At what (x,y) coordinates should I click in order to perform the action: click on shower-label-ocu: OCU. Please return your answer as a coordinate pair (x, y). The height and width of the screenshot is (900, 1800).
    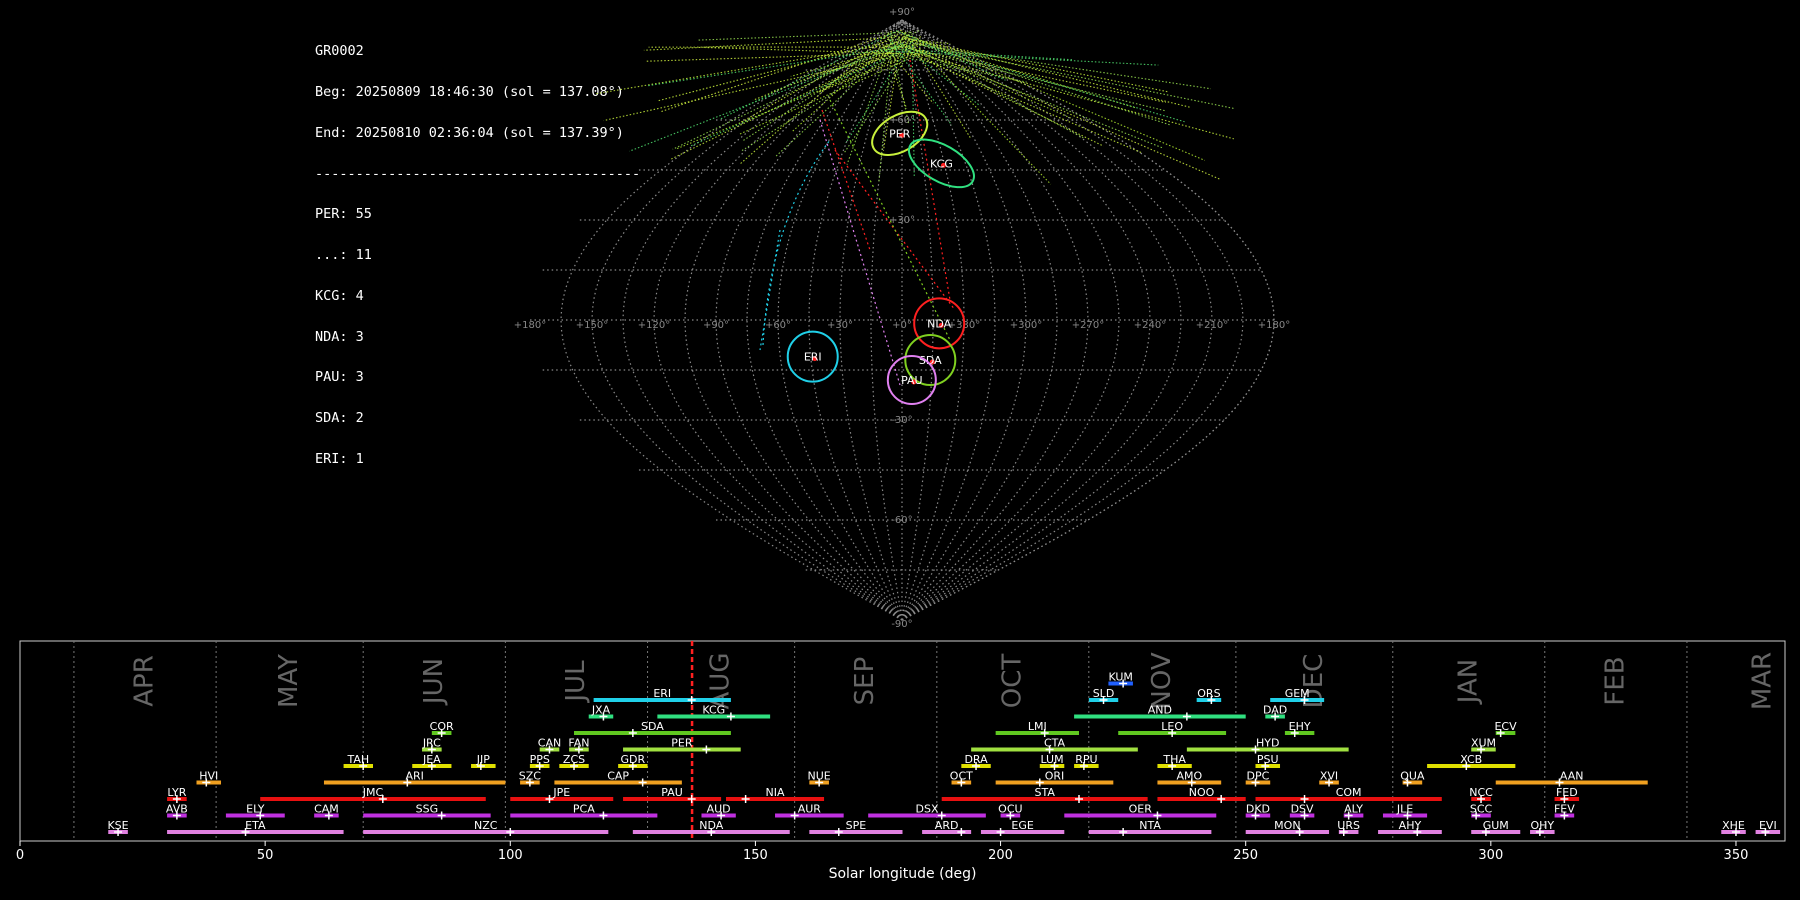
    Looking at the image, I should click on (1010, 809).